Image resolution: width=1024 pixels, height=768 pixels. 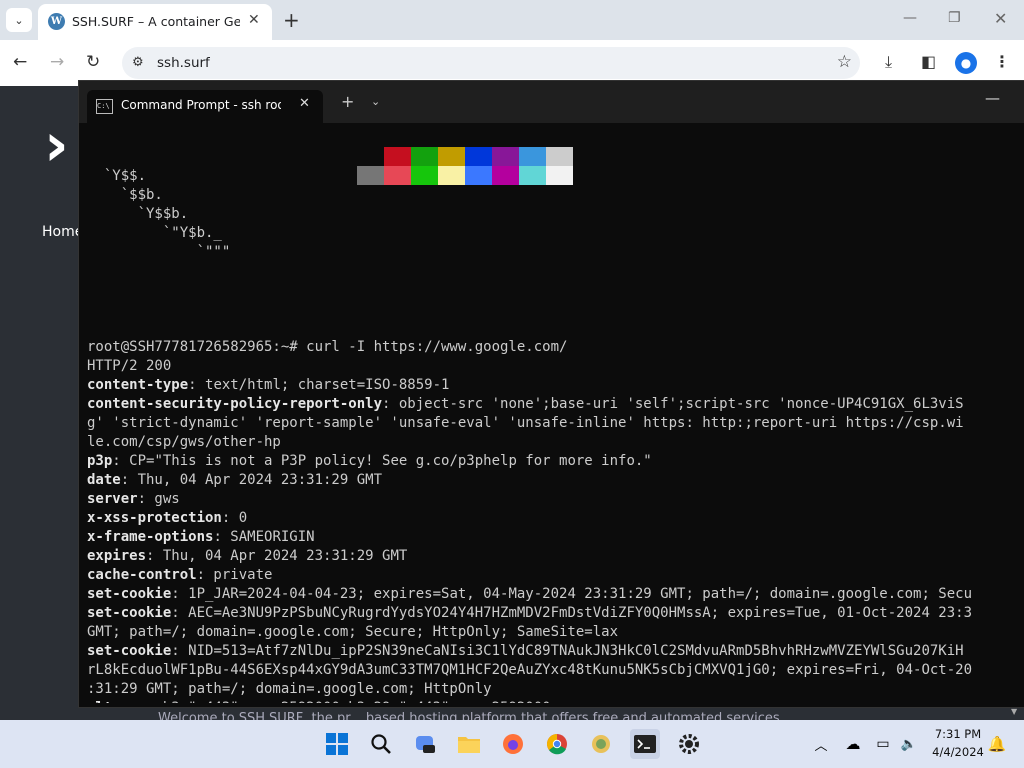 I want to click on side-panel-icon: ◧, so click(x=928, y=61).